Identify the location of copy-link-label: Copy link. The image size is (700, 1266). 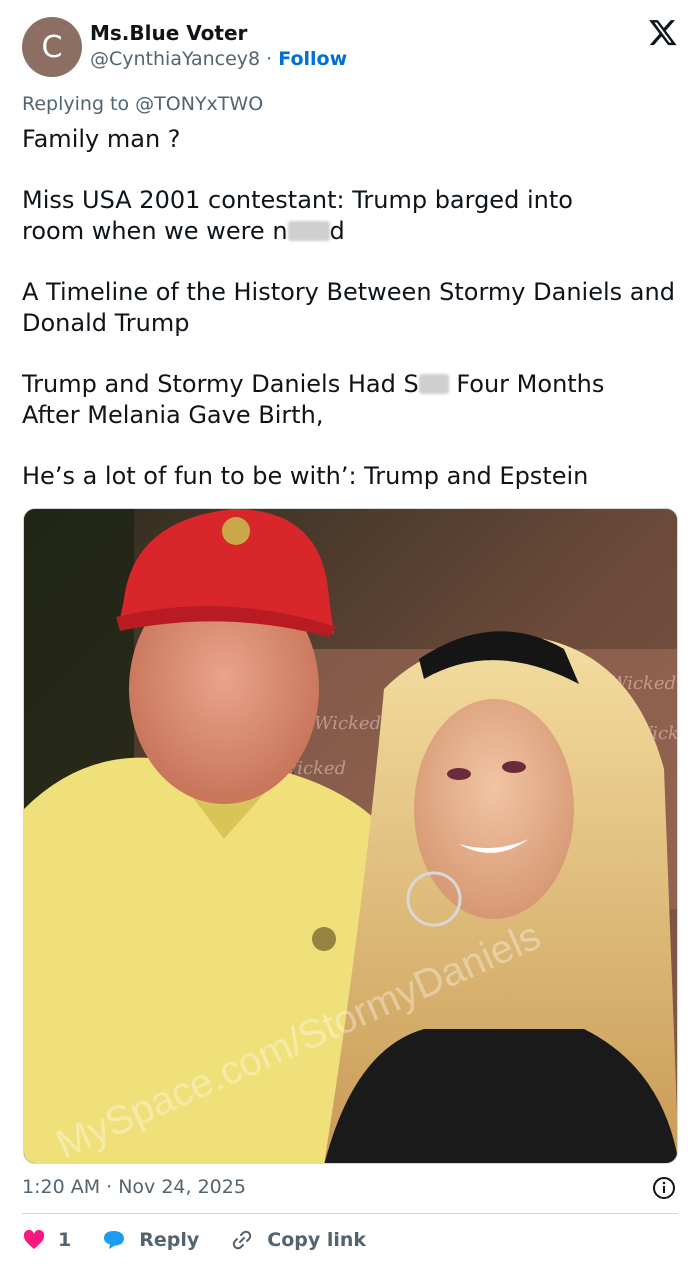
(317, 1240).